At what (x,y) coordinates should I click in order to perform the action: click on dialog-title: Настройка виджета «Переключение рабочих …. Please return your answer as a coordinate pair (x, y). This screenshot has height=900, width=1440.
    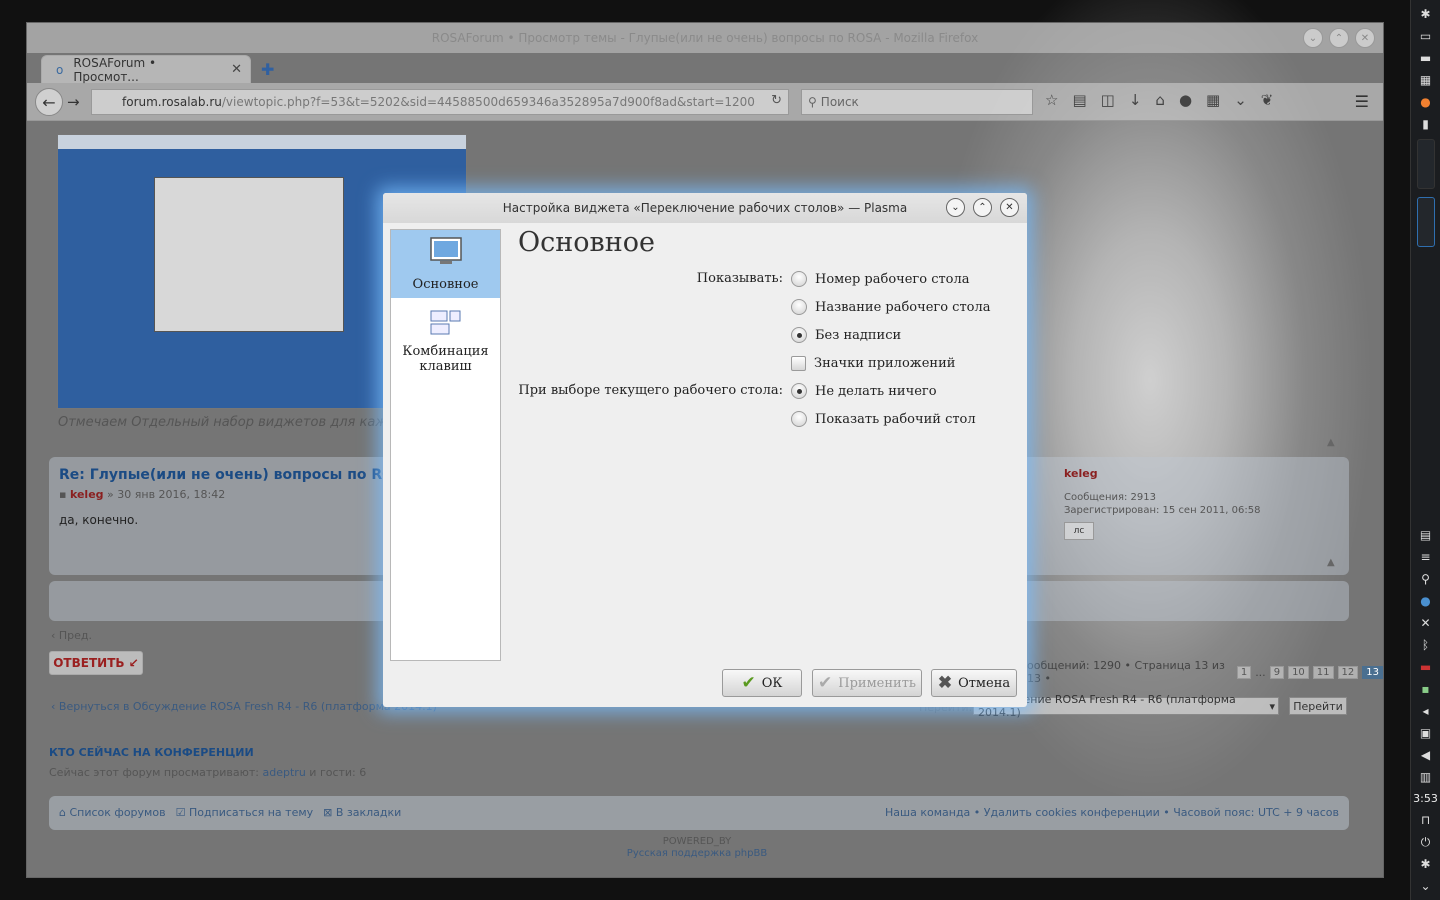
    Looking at the image, I should click on (705, 208).